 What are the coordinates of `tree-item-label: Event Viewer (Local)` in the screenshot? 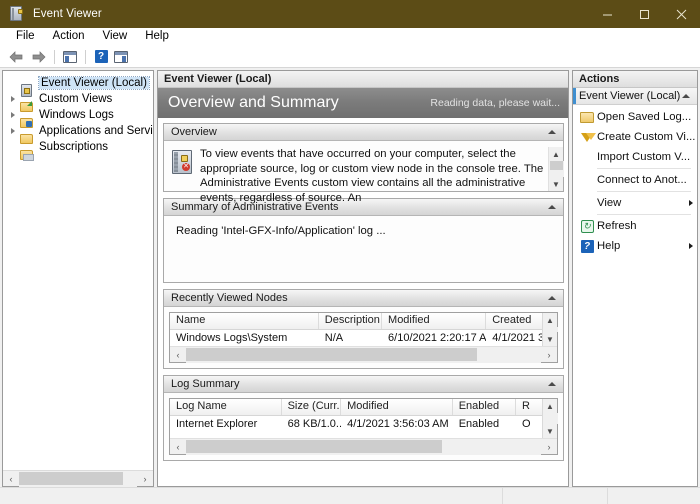 It's located at (94, 83).